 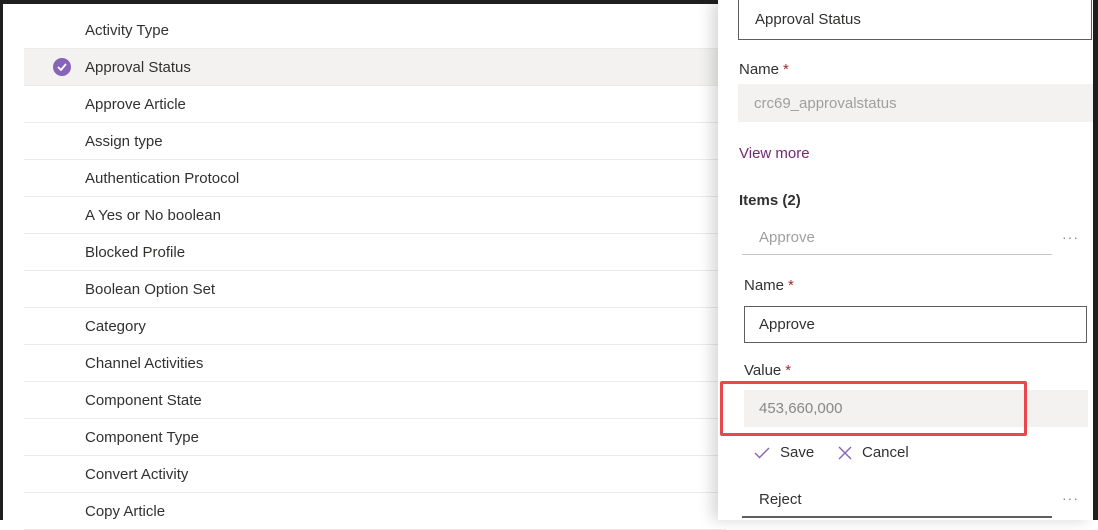 I want to click on display-name-input: Approval Status, so click(x=915, y=20).